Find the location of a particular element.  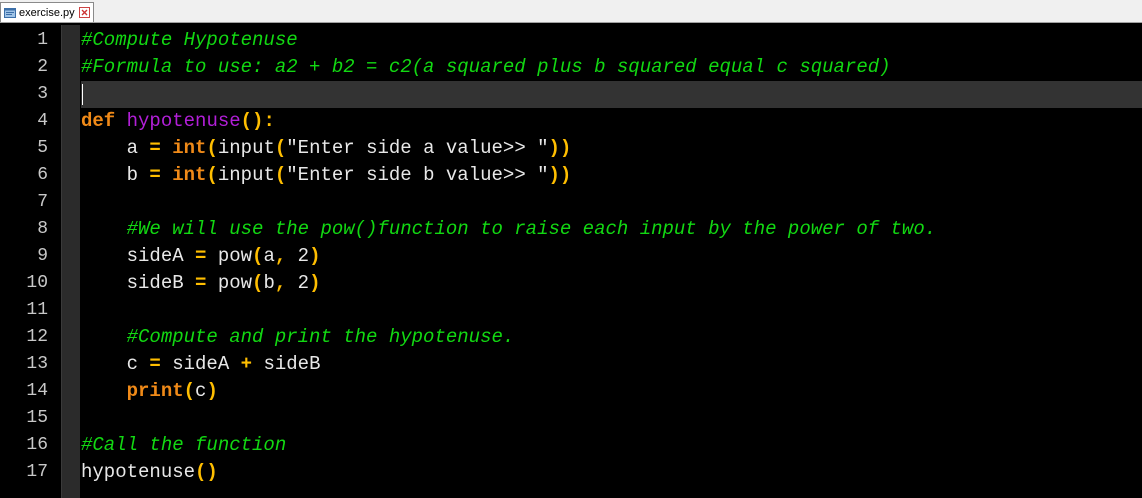

code-token-comment: #Compute Hypotenuse is located at coordinates (189, 40).